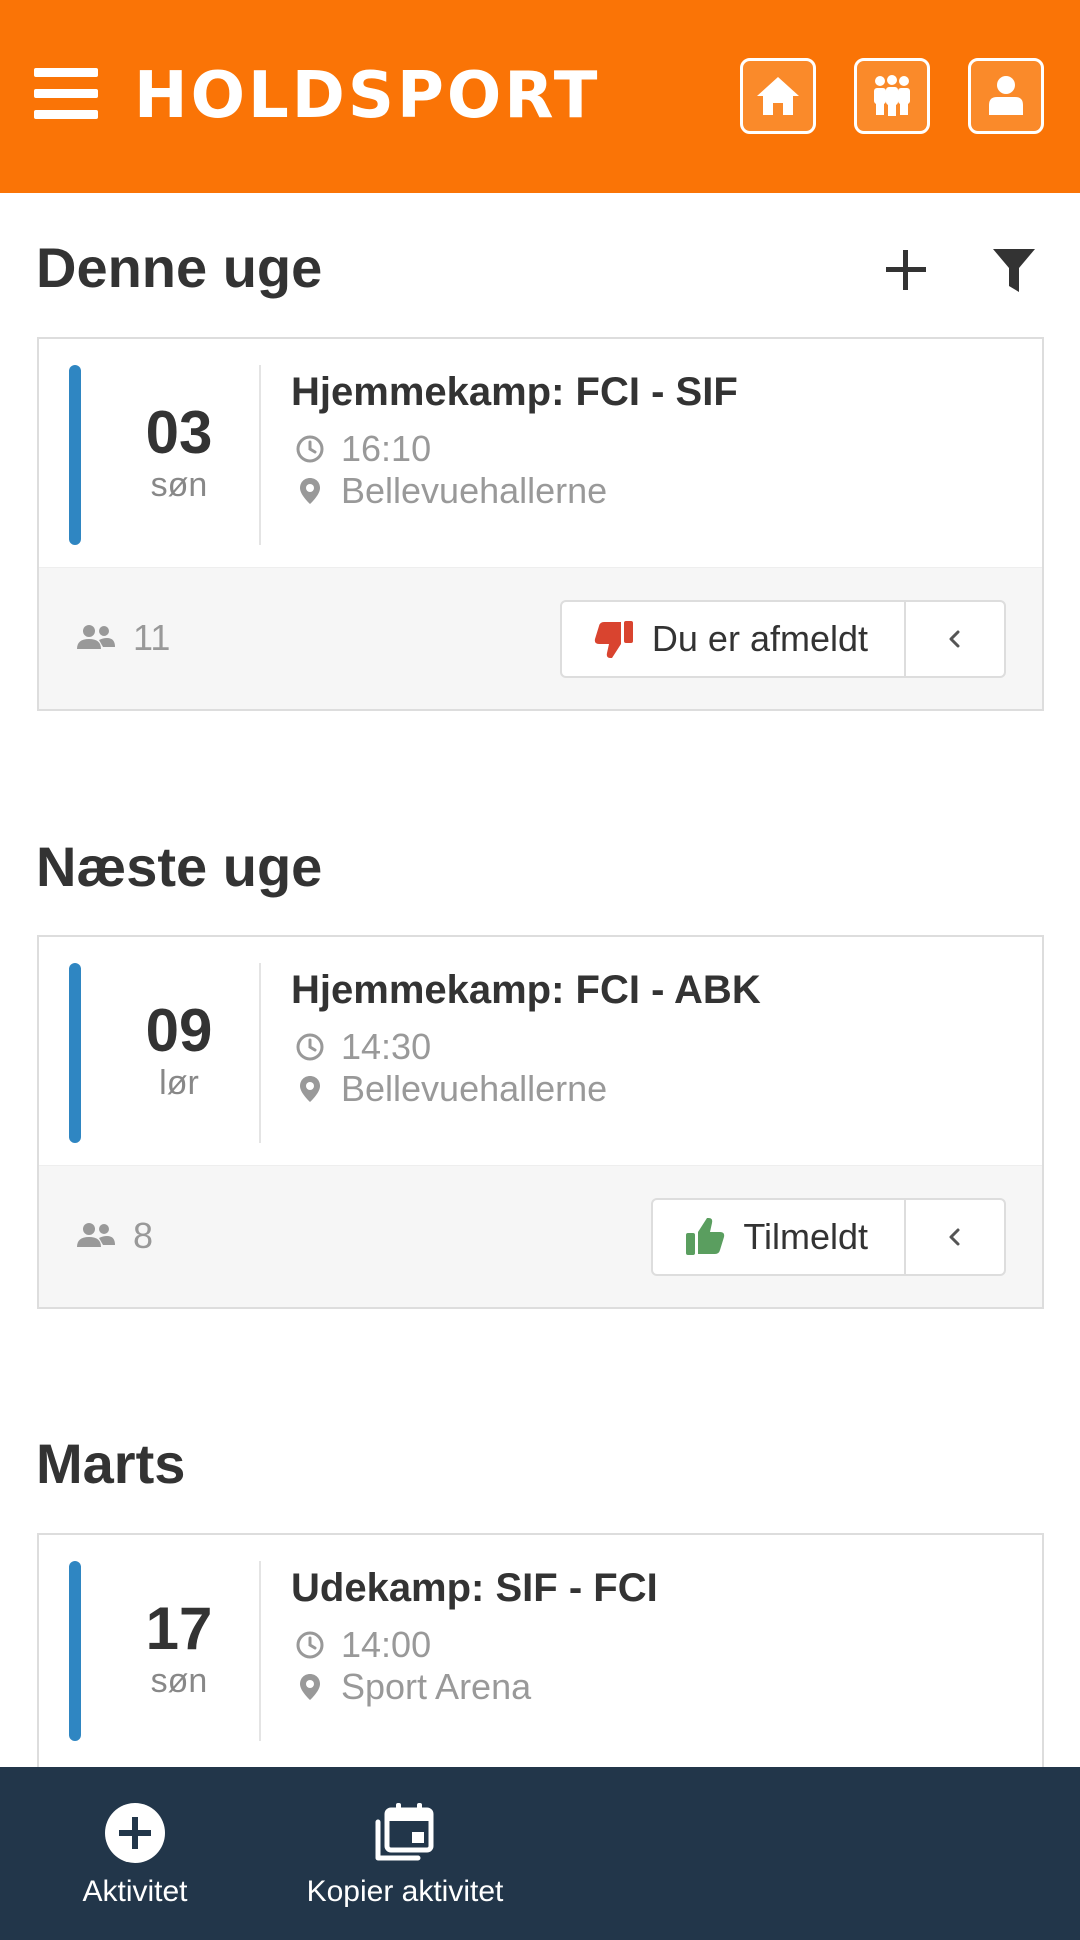  What do you see at coordinates (111, 1463) in the screenshot?
I see `section-title-march: Marts` at bounding box center [111, 1463].